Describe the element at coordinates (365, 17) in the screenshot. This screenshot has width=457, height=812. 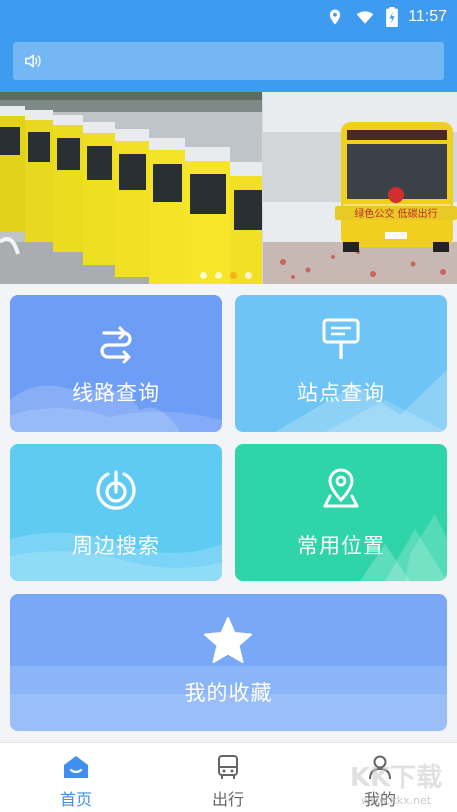
I see `wifi-icon` at that location.